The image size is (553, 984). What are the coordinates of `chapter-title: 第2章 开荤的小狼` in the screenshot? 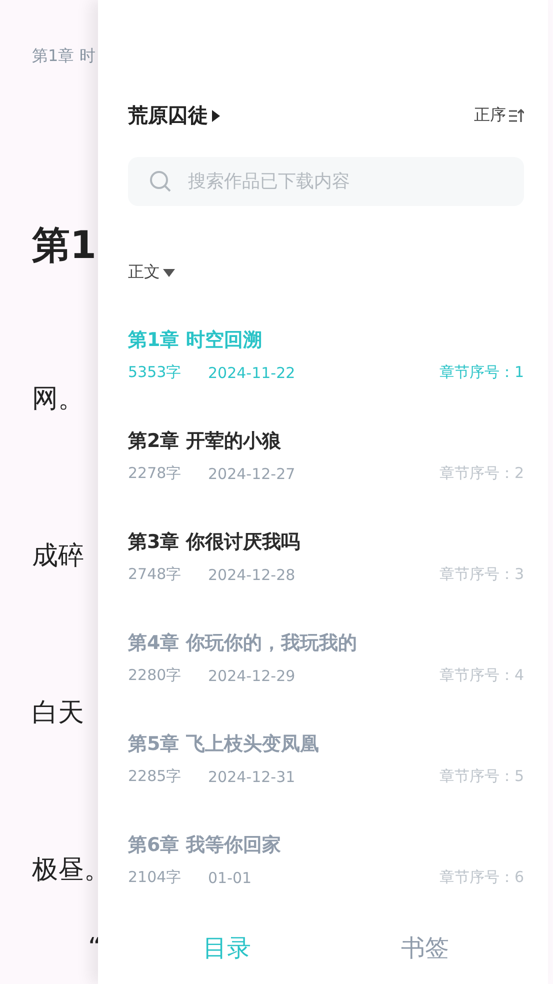 It's located at (205, 441).